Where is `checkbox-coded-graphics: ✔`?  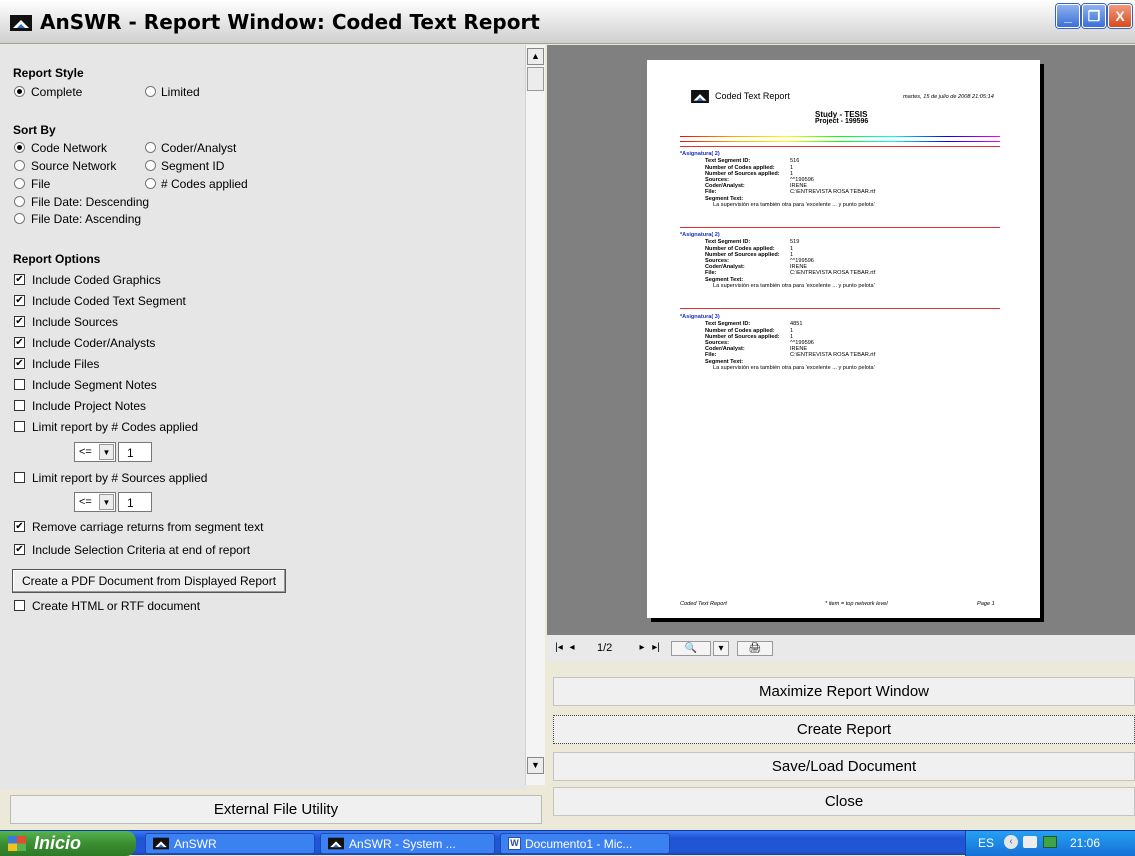
checkbox-coded-graphics: ✔ is located at coordinates (19, 279).